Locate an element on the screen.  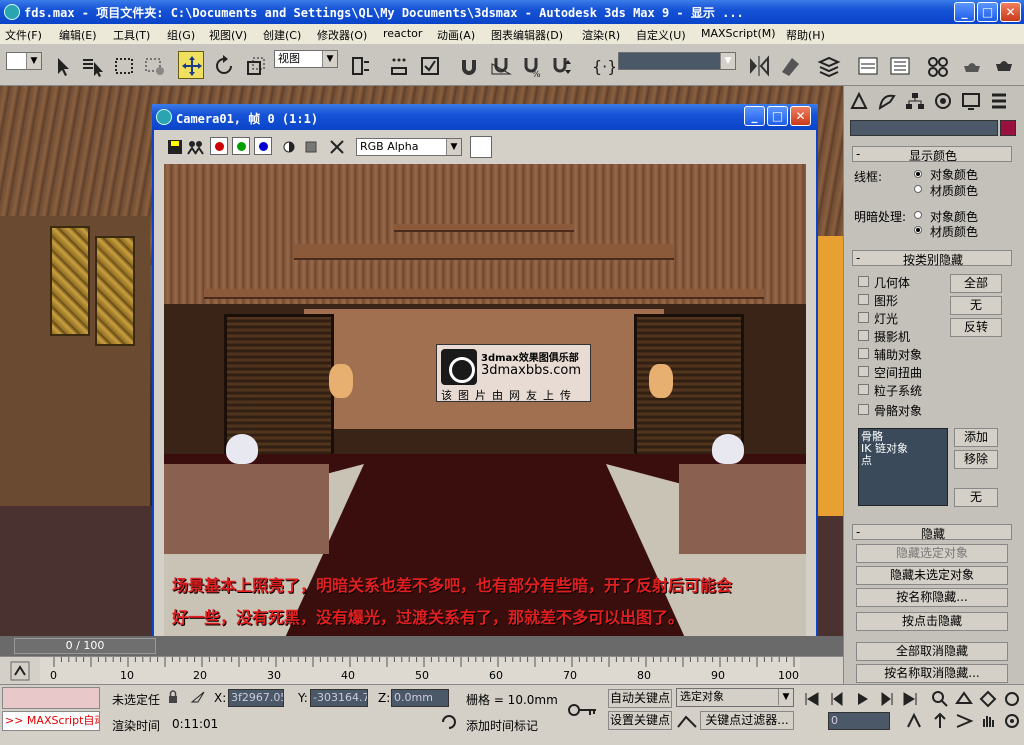
hide-all-button: 全部 is located at coordinates (976, 283).